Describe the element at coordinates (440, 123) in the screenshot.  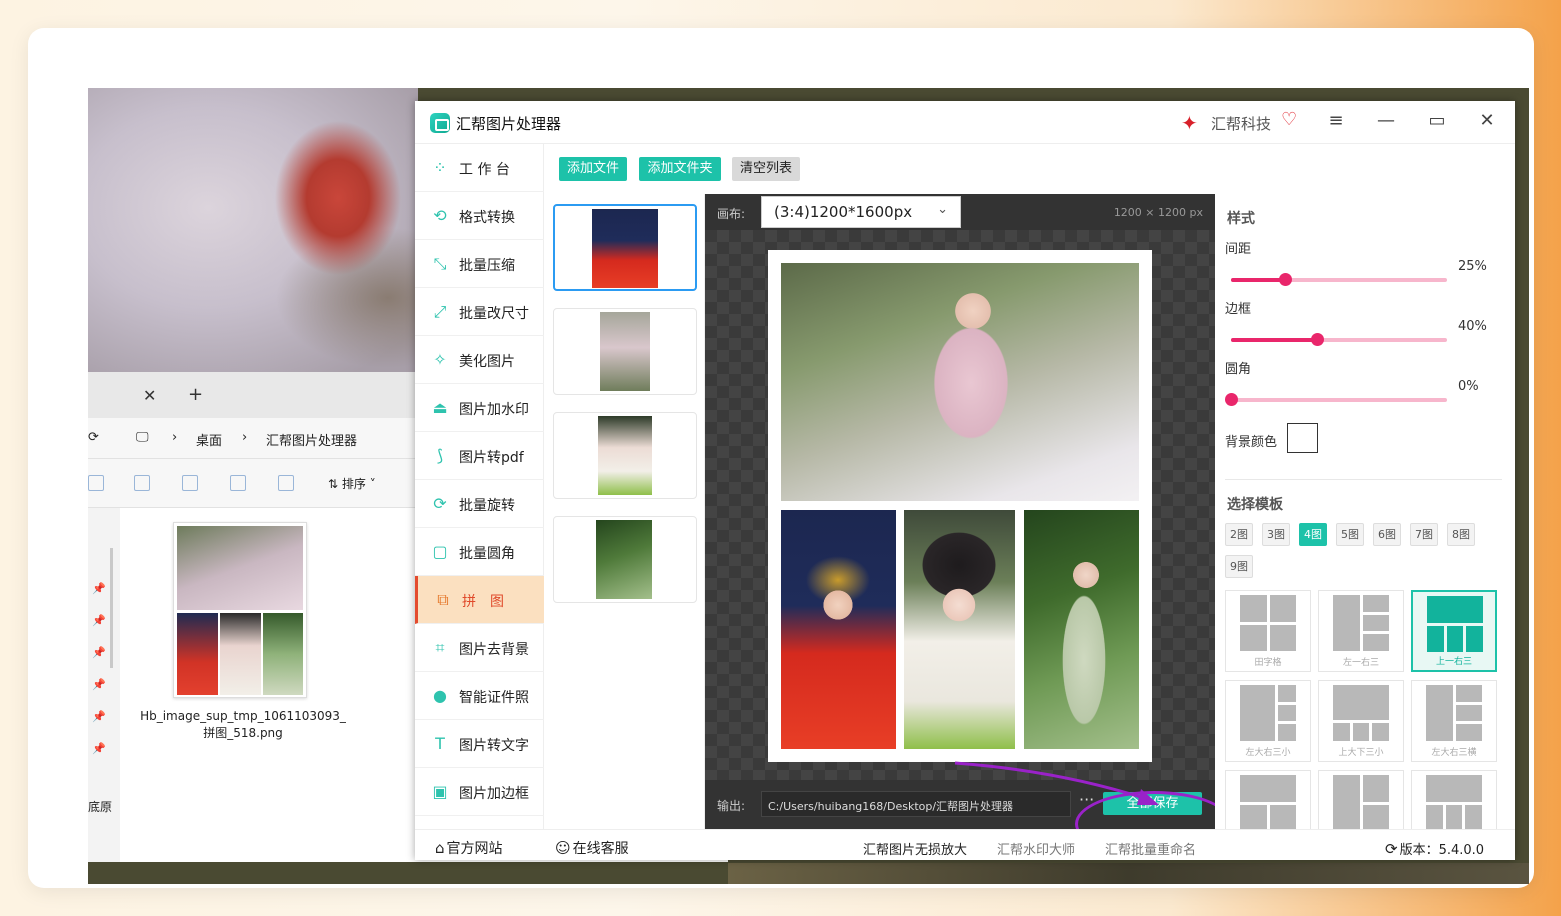
I see `app-logo-icon` at that location.